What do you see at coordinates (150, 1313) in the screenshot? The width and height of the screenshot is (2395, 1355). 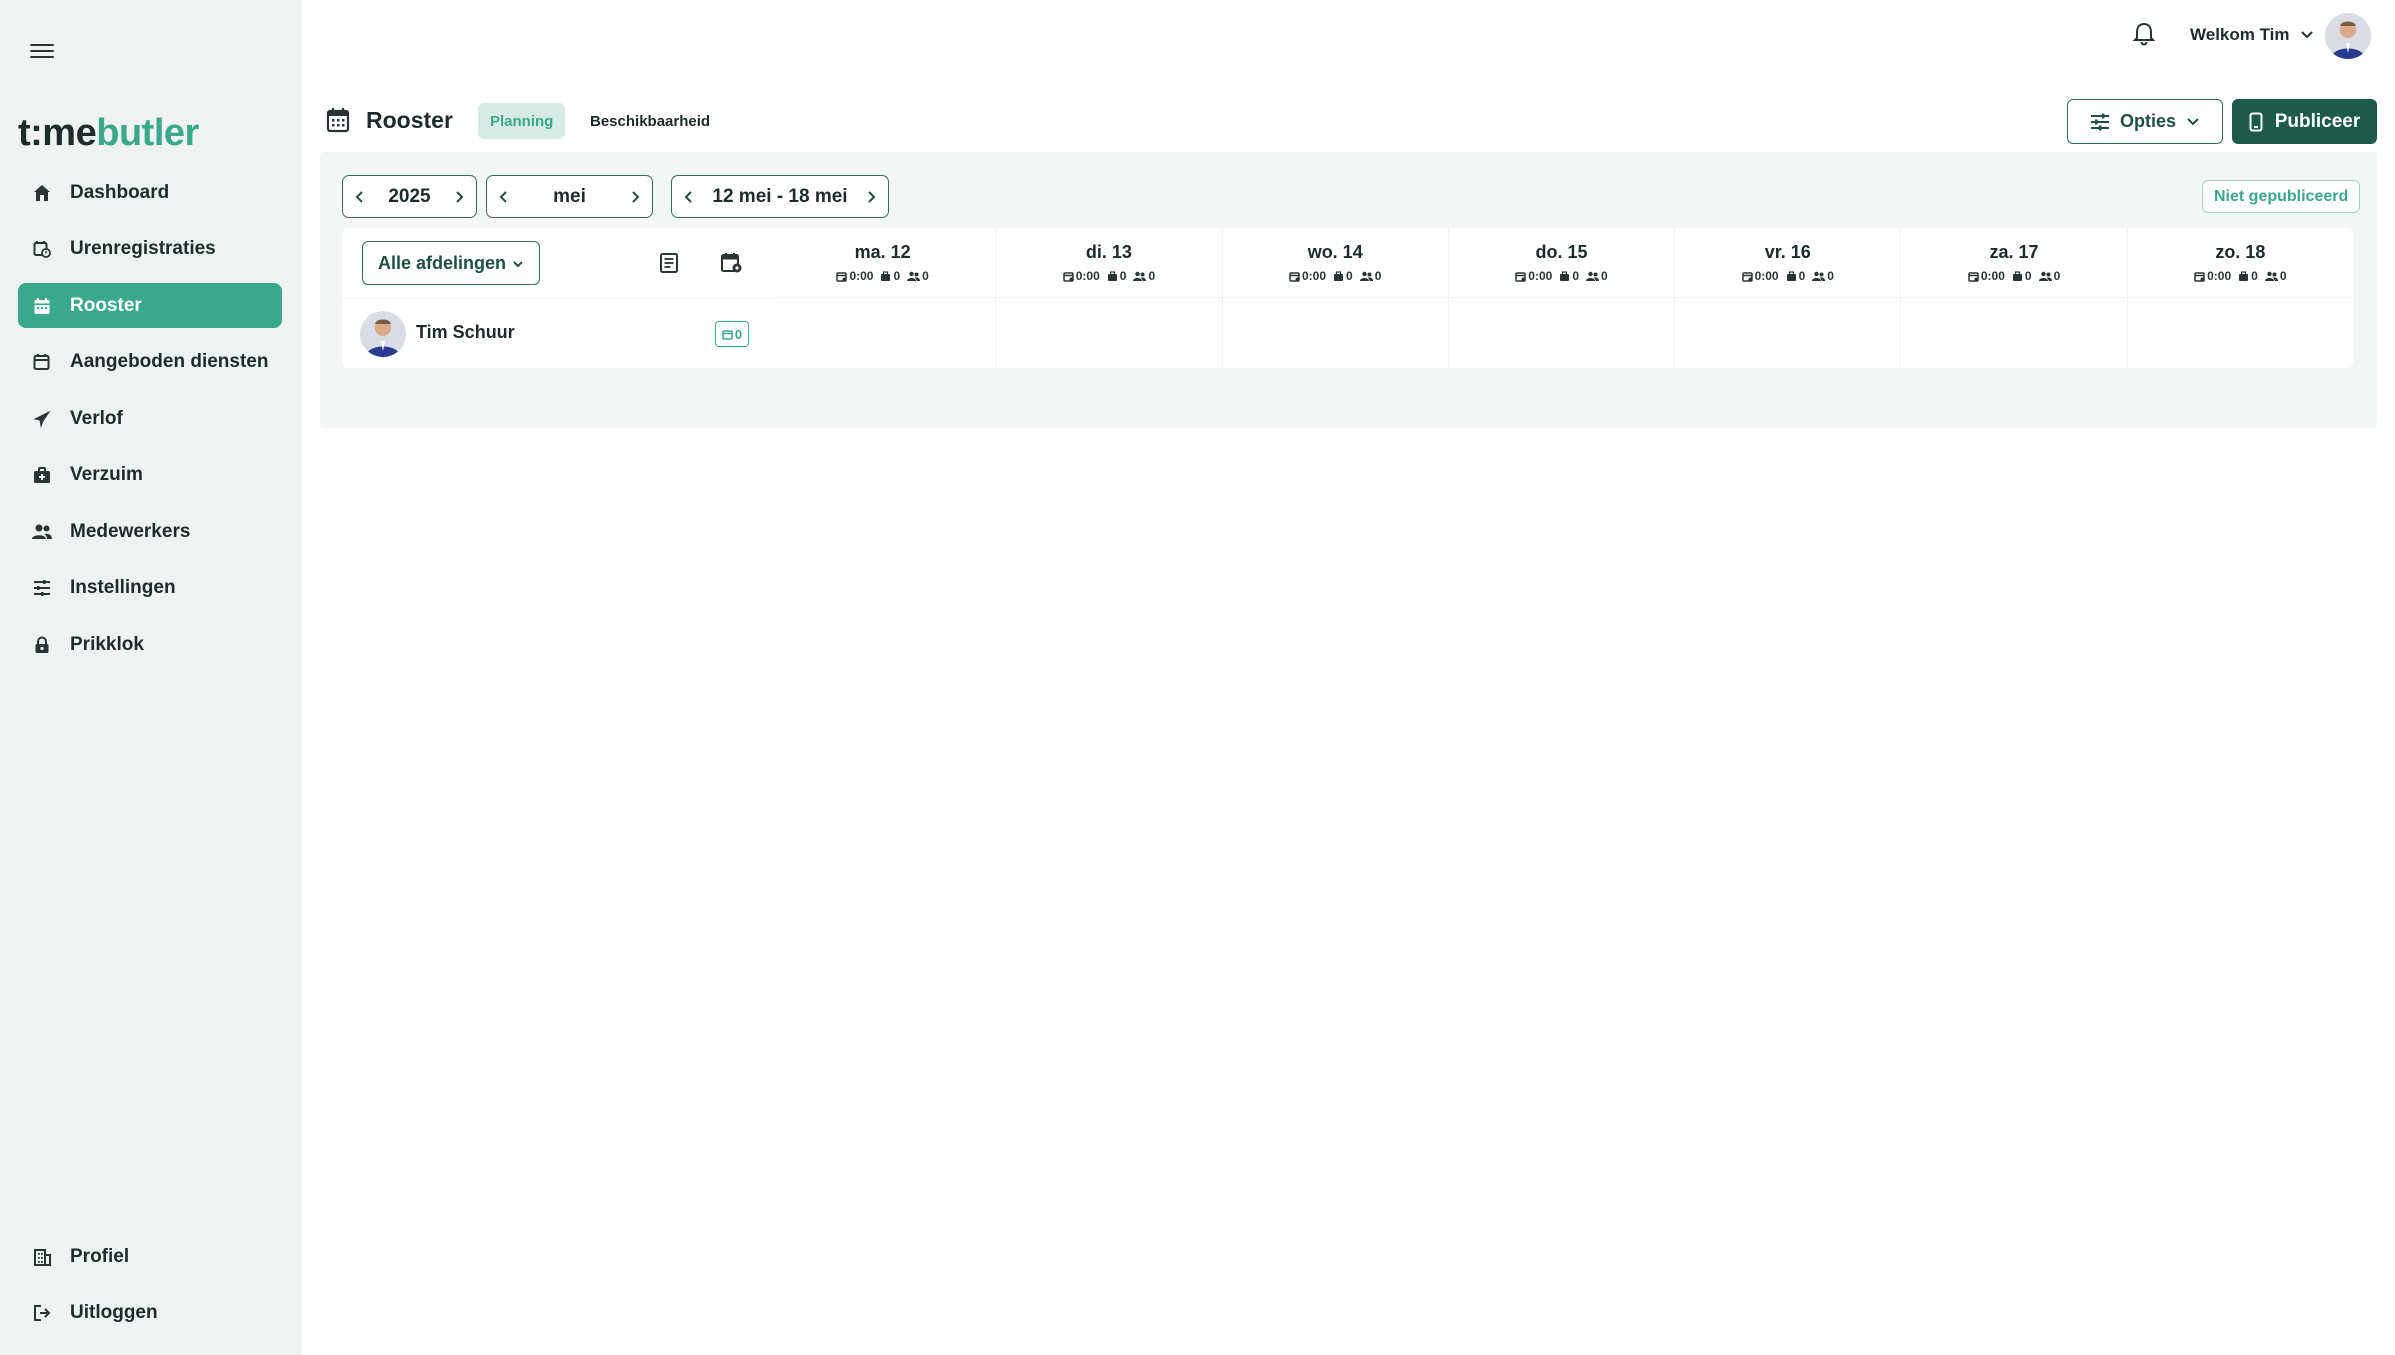 I see `sidebar-item-uitloggen: Uitloggen` at bounding box center [150, 1313].